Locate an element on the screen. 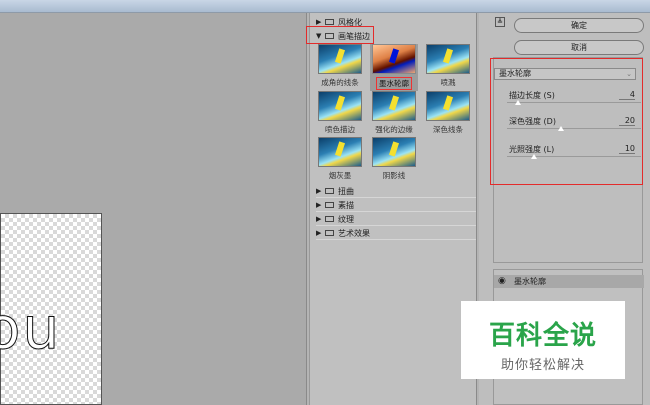  watermark-logo: 百科全说 助你轻松解决 is located at coordinates (543, 340).